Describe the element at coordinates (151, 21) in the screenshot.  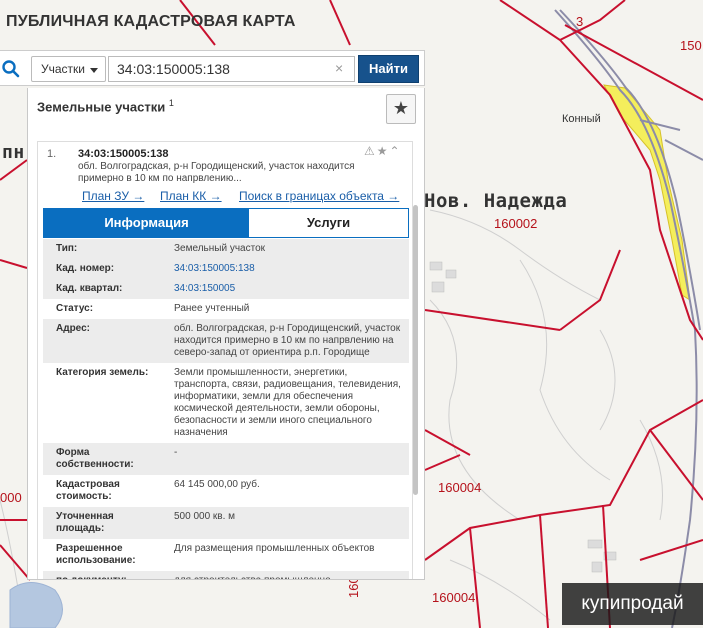
I see `page-title: ПУБЛИЧНАЯ КАДАСТРОВАЯ КАРТА` at that location.